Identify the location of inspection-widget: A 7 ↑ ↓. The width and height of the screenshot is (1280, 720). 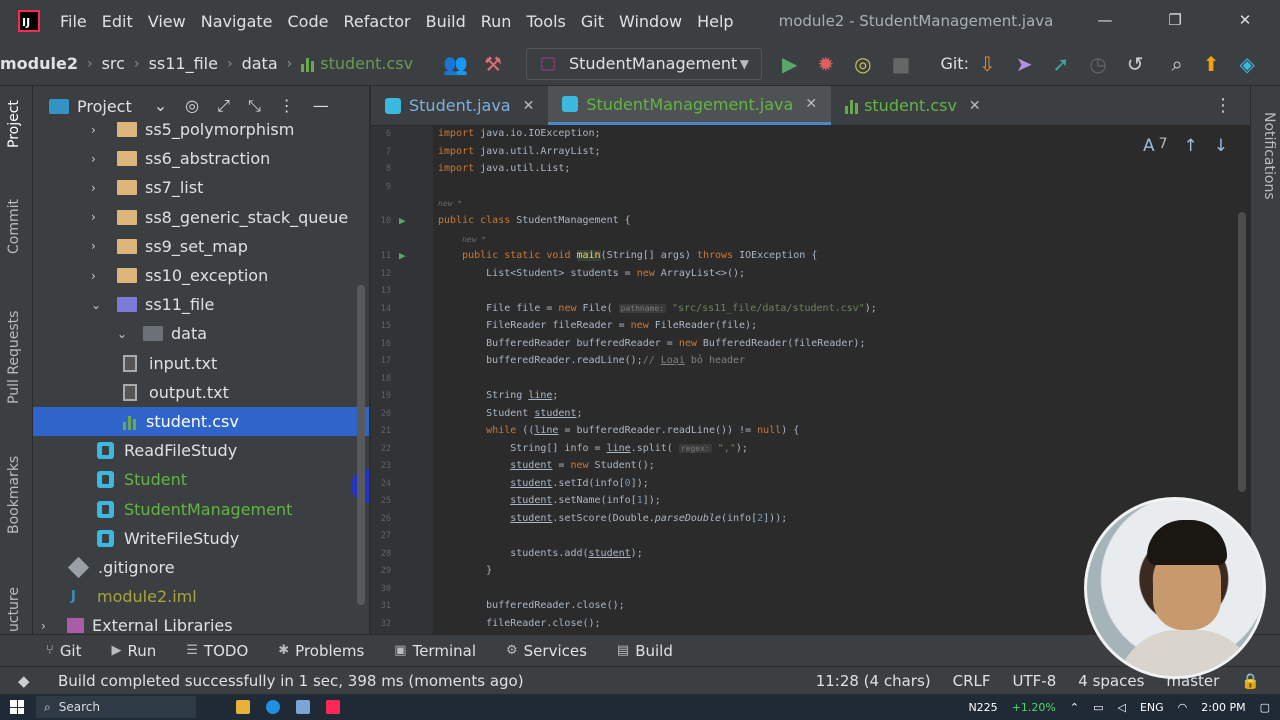
(1185, 146).